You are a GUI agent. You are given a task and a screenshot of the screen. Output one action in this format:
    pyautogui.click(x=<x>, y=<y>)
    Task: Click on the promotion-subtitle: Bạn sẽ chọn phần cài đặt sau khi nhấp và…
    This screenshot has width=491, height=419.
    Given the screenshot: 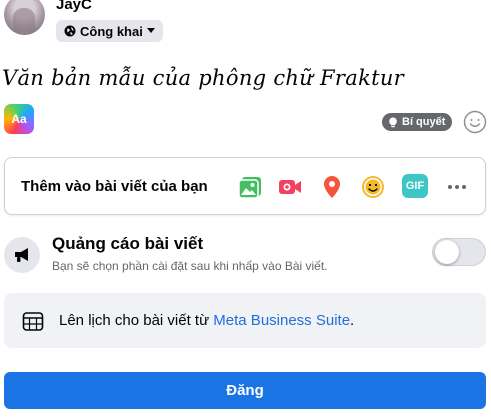 What is the action you would take?
    pyautogui.click(x=190, y=266)
    